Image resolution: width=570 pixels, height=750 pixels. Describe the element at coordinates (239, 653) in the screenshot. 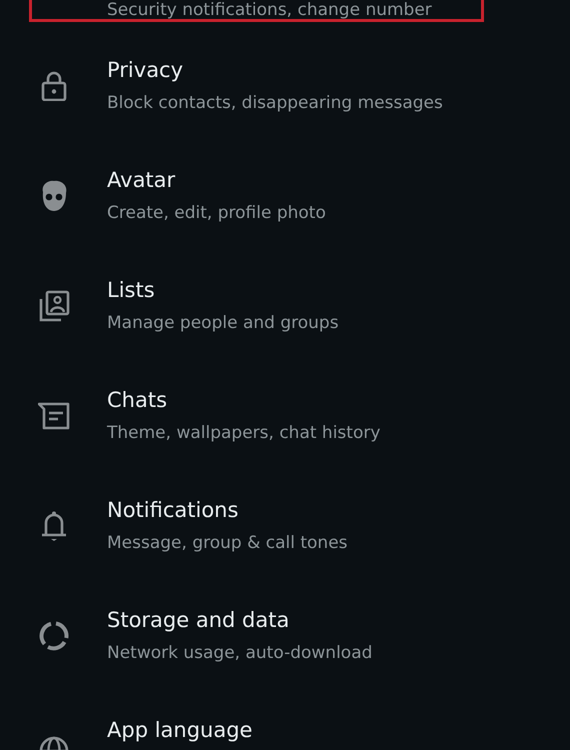

I see `settings-item-subtitle: Network usage, auto-download` at that location.